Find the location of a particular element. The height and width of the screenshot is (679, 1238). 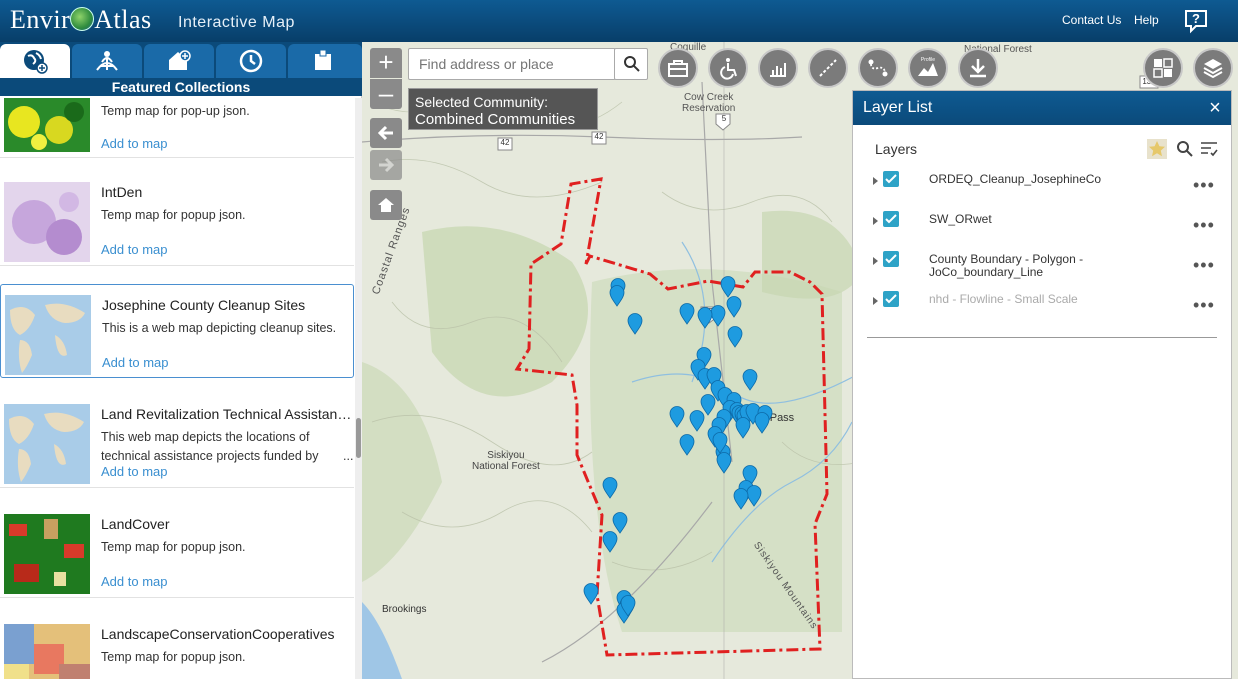

panel-tabs is located at coordinates (181, 60).